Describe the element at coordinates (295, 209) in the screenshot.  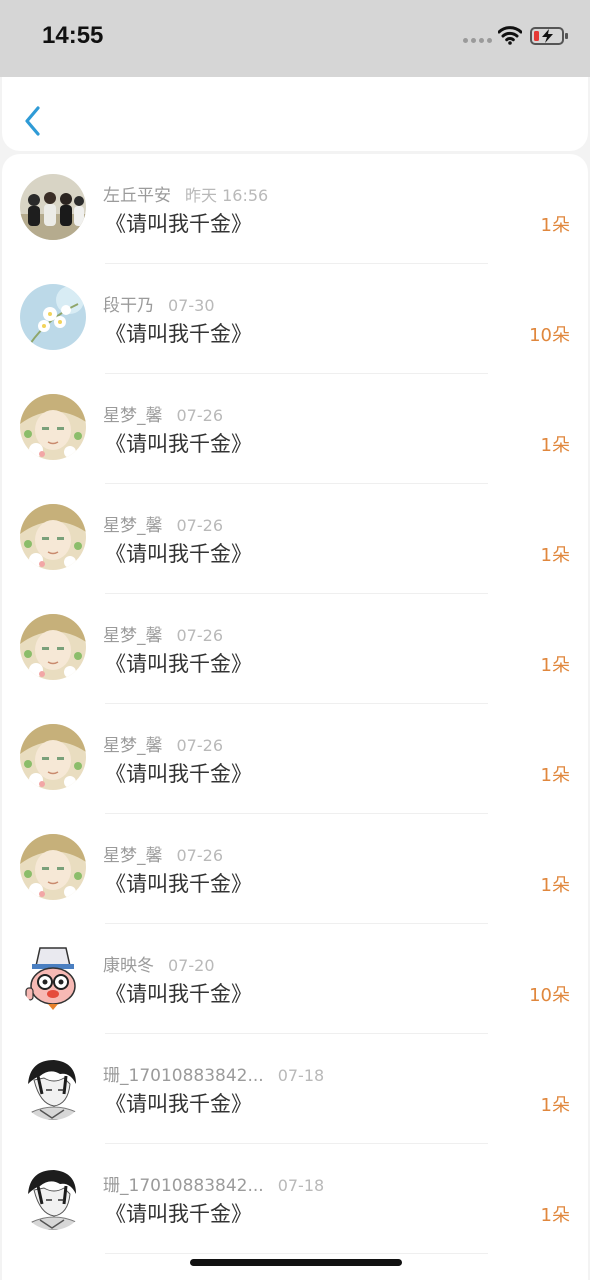
I see `list-item: 左丘平安 昨天 16:56 《请叫我千金》 1朵` at that location.